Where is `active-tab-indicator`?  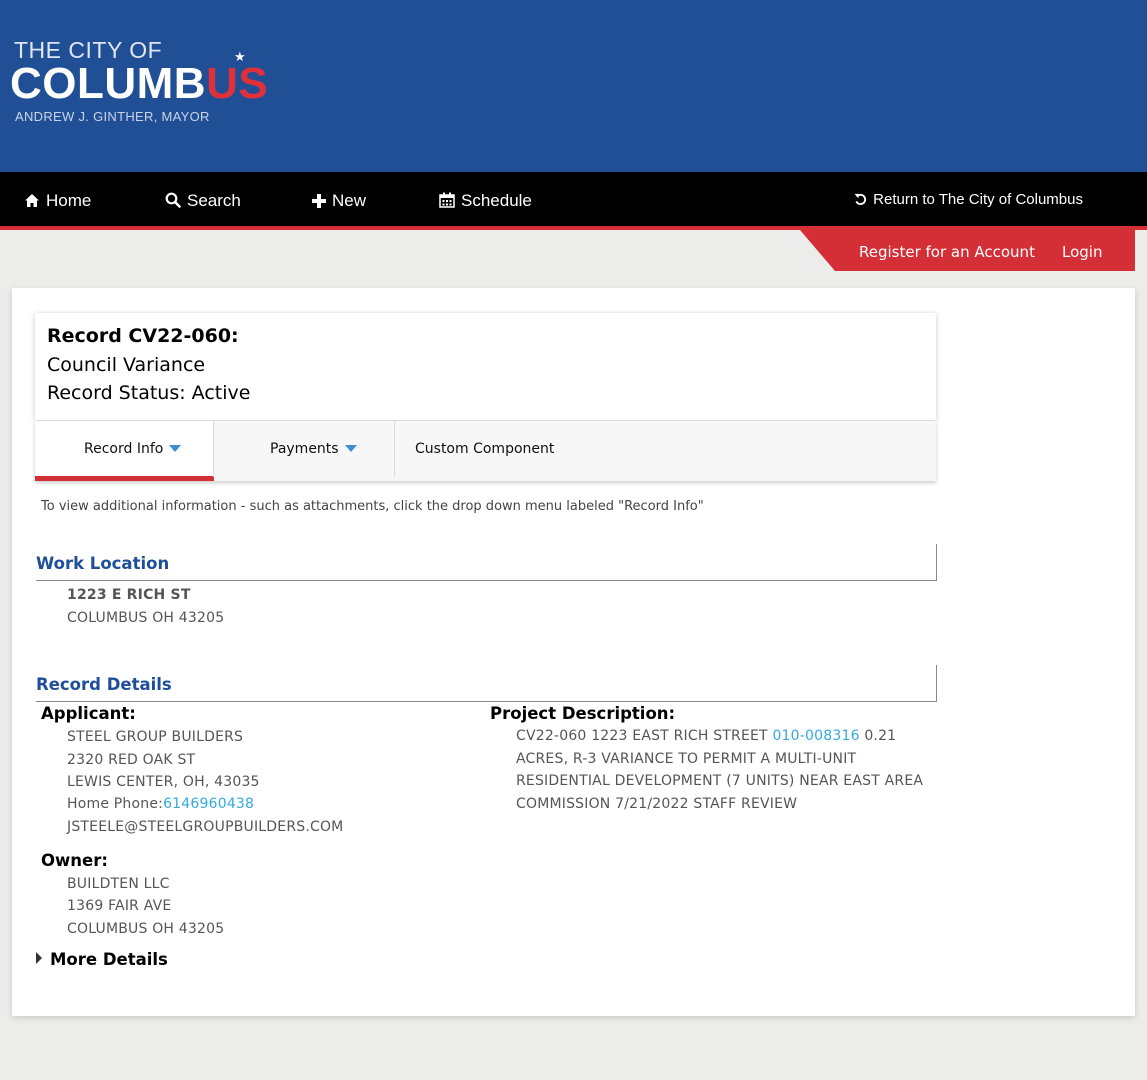
active-tab-indicator is located at coordinates (124, 478).